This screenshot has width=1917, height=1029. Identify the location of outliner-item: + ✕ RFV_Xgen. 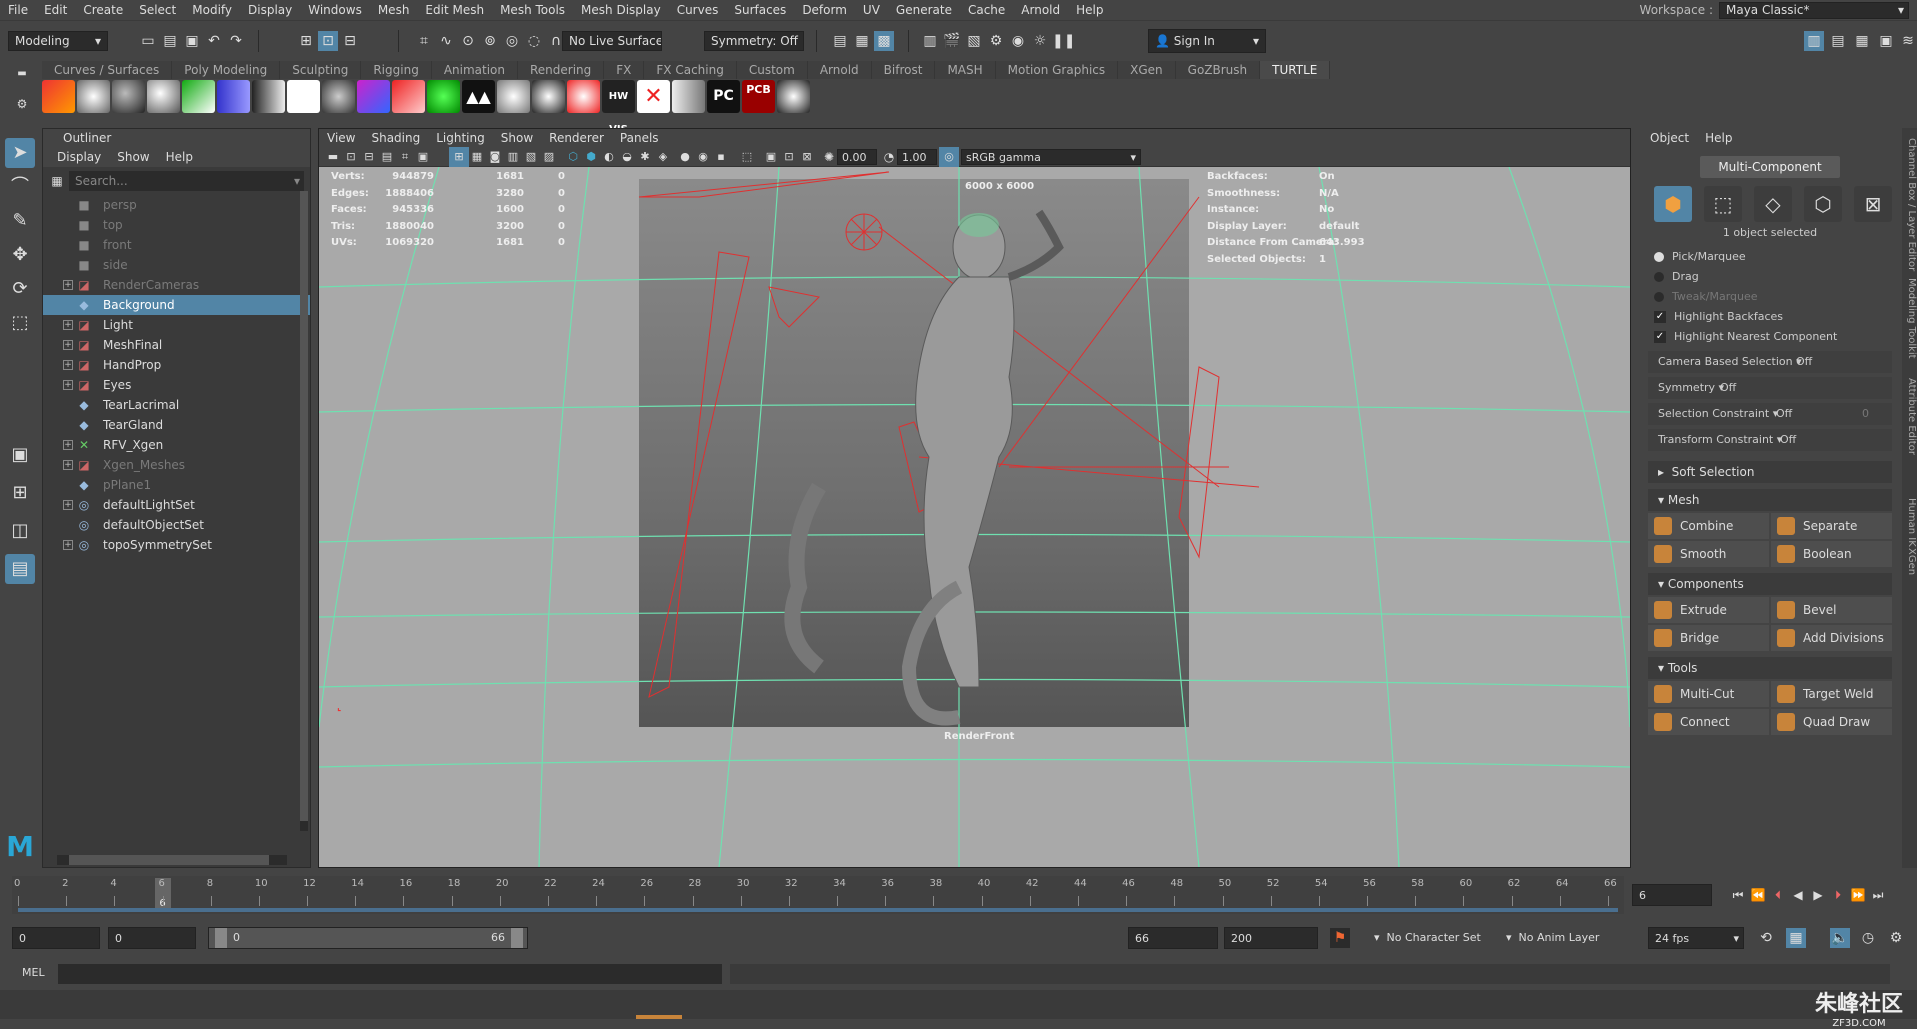
(176, 445).